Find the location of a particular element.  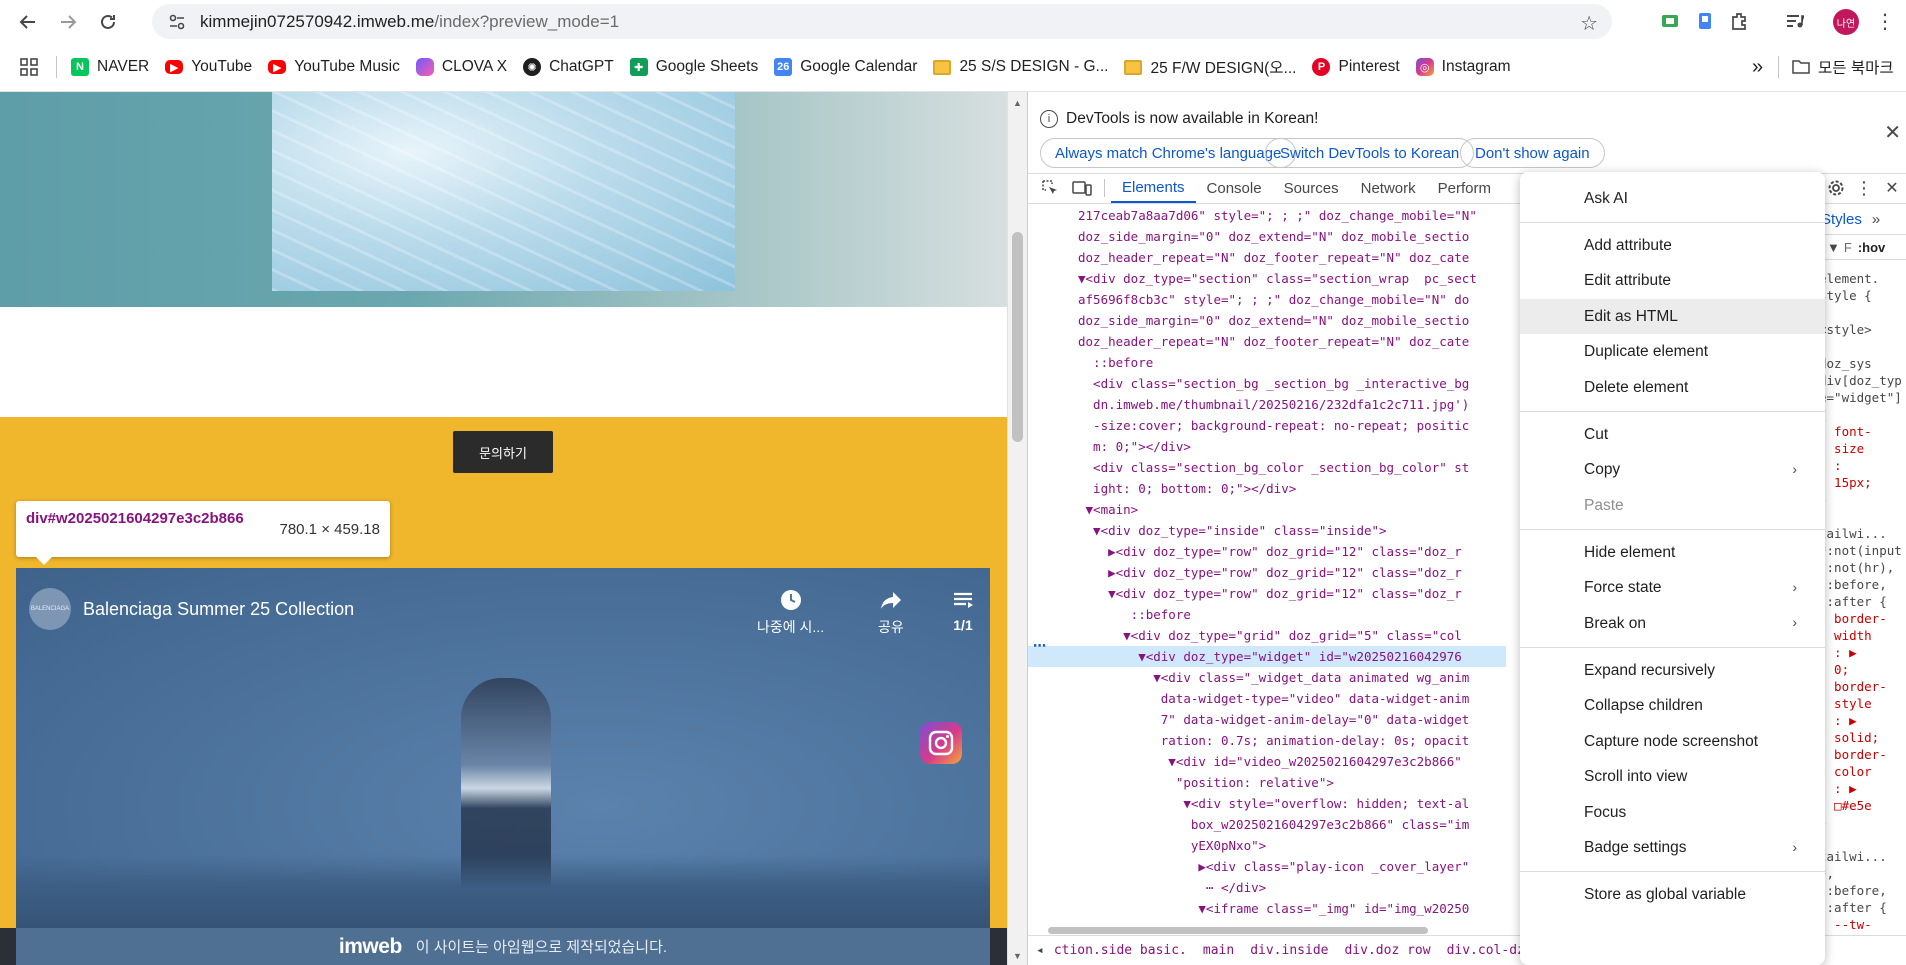

bookmark-chatgpt: ✺ ChatGPT is located at coordinates (568, 67).